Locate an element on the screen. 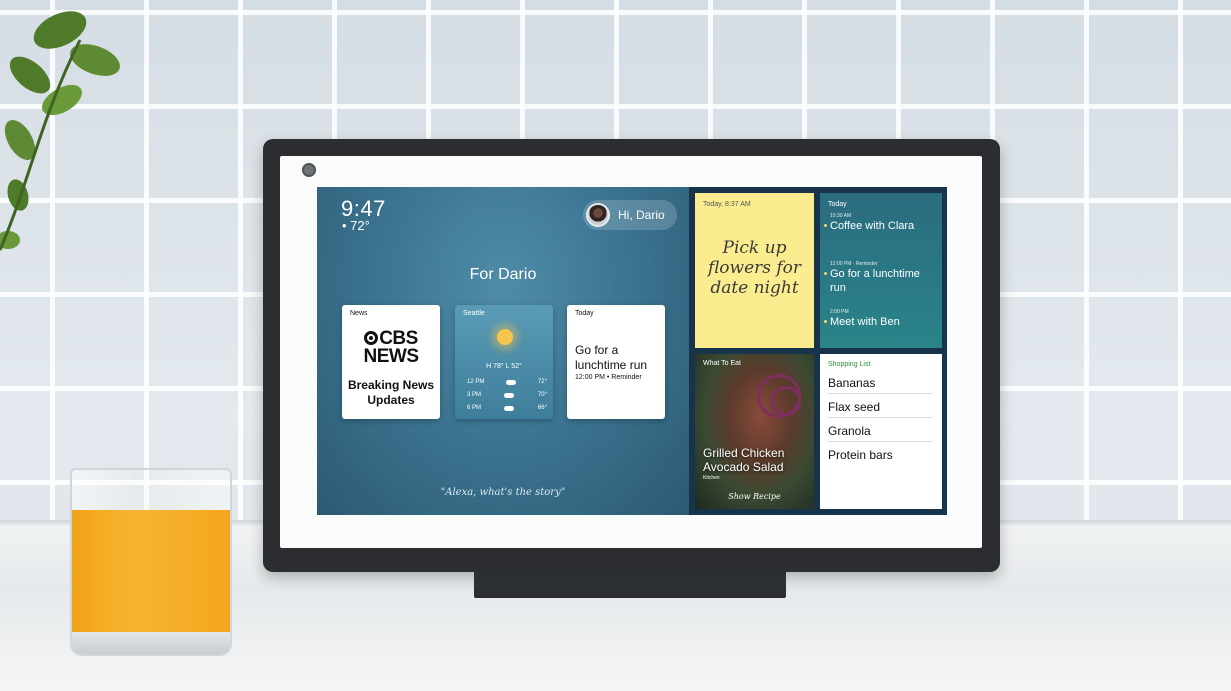 The height and width of the screenshot is (691, 1231). recipe-source: Kitchen is located at coordinates (711, 478).